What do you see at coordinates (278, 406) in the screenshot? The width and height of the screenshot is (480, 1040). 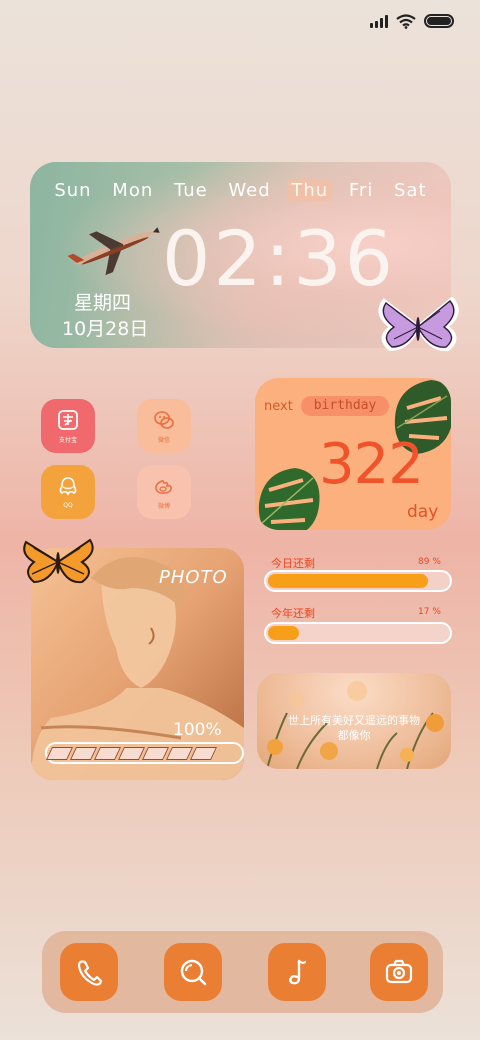 I see `birthday-prefix: next` at bounding box center [278, 406].